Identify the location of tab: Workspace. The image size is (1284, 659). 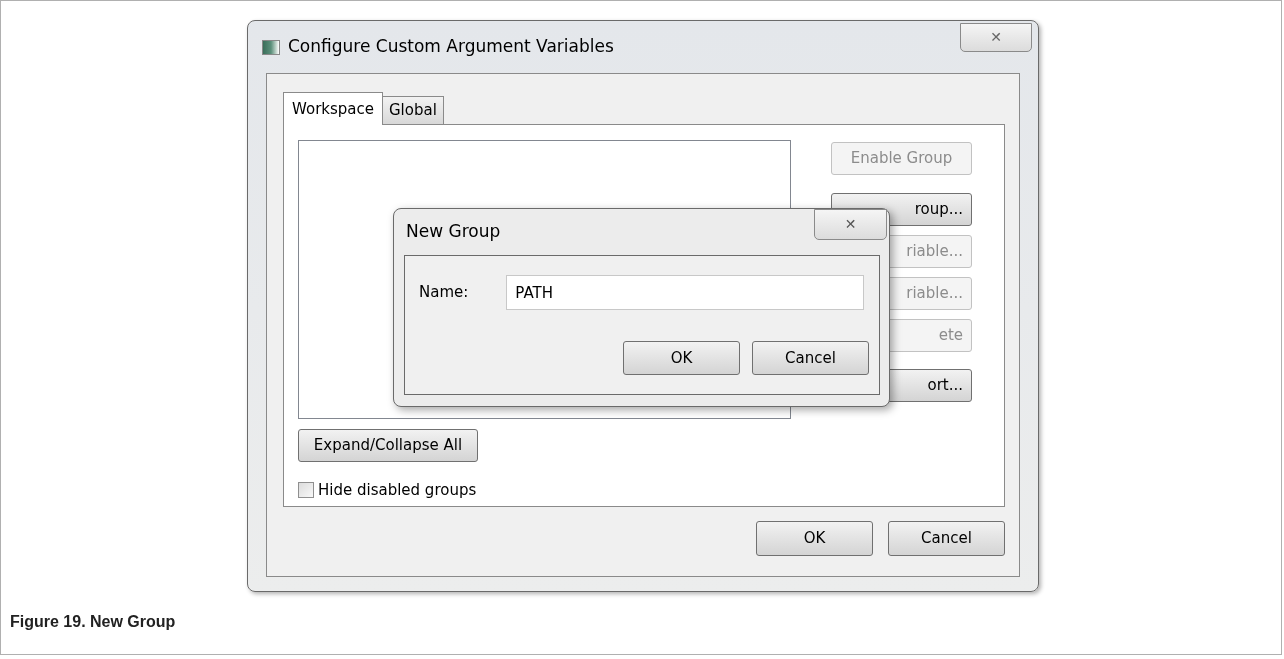
(333, 108).